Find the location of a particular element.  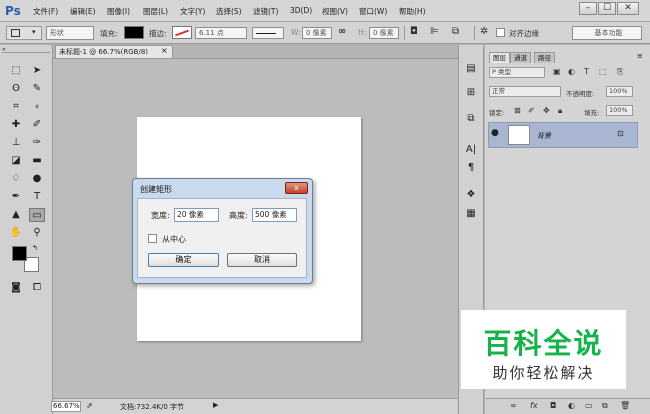

tab-paths: 路径 is located at coordinates (544, 57).